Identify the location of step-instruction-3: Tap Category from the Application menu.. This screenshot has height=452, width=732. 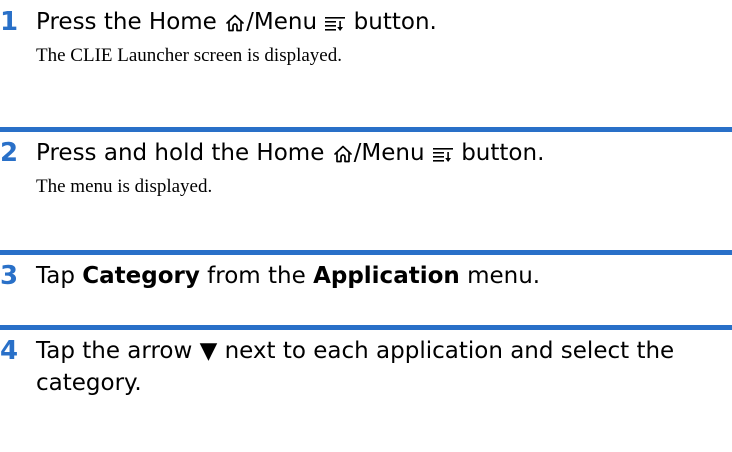
(381, 276).